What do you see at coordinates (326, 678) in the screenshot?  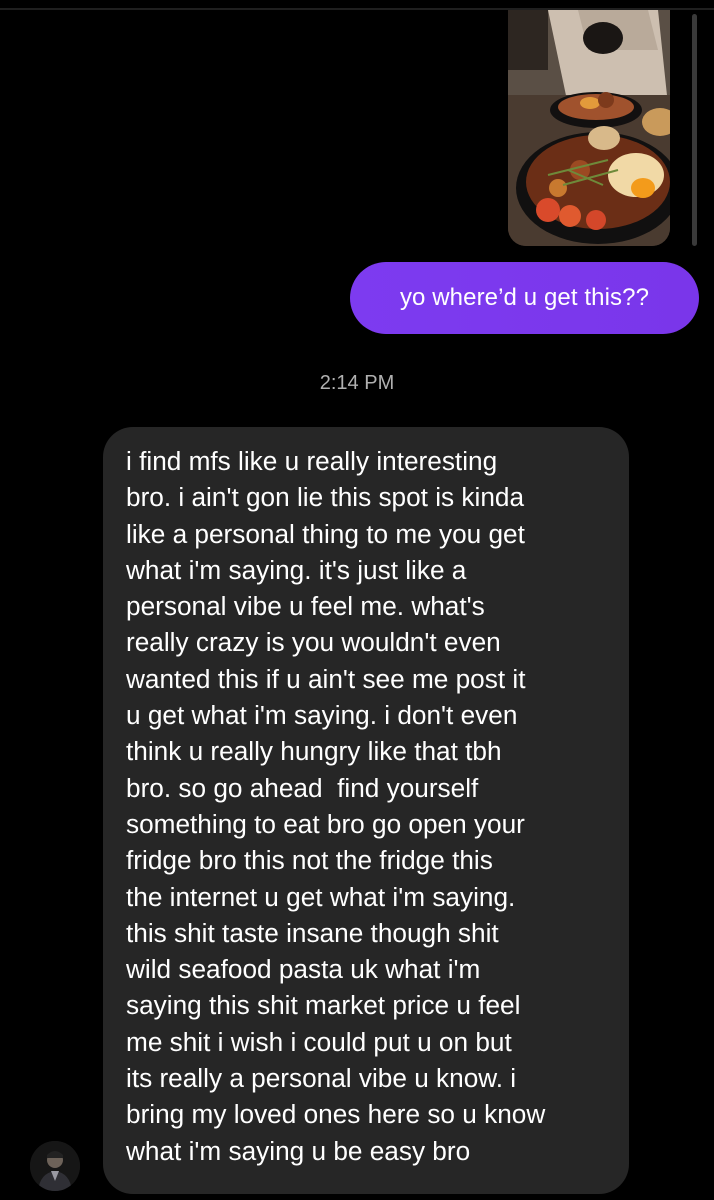 I see `message-line: wanted this if u ain't see me post it` at bounding box center [326, 678].